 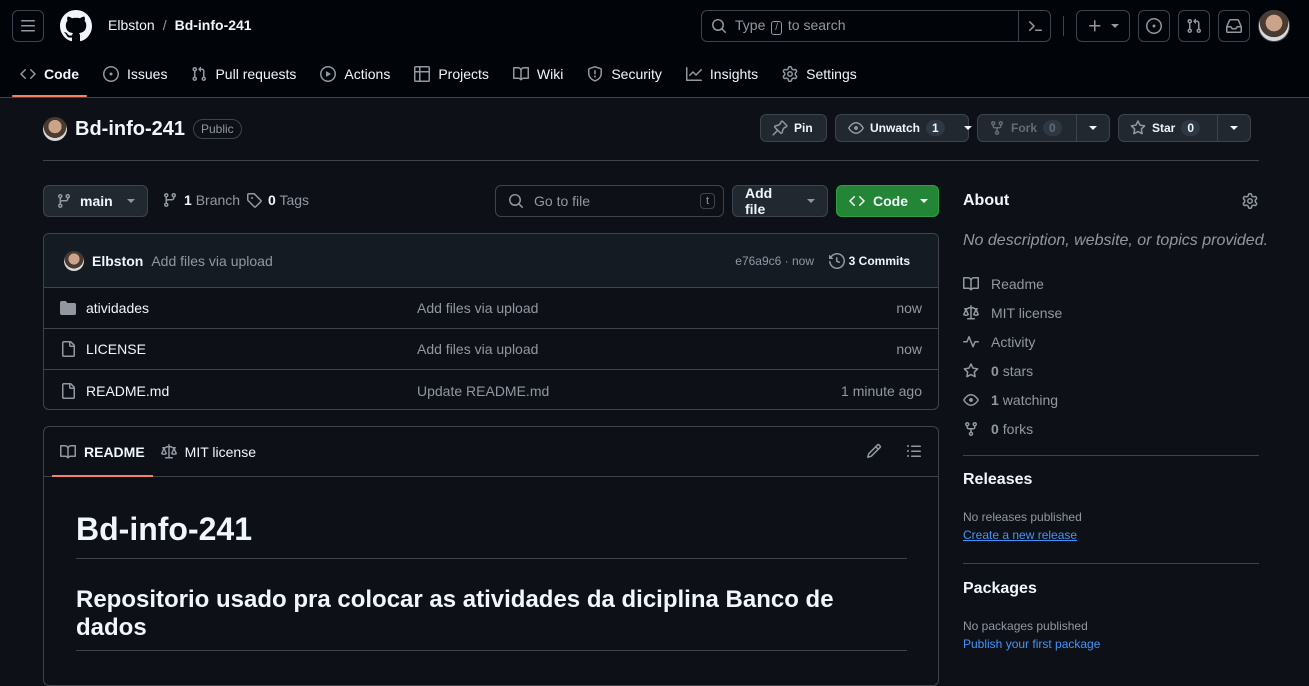 What do you see at coordinates (1012, 370) in the screenshot?
I see `stars-link: 0 stars` at bounding box center [1012, 370].